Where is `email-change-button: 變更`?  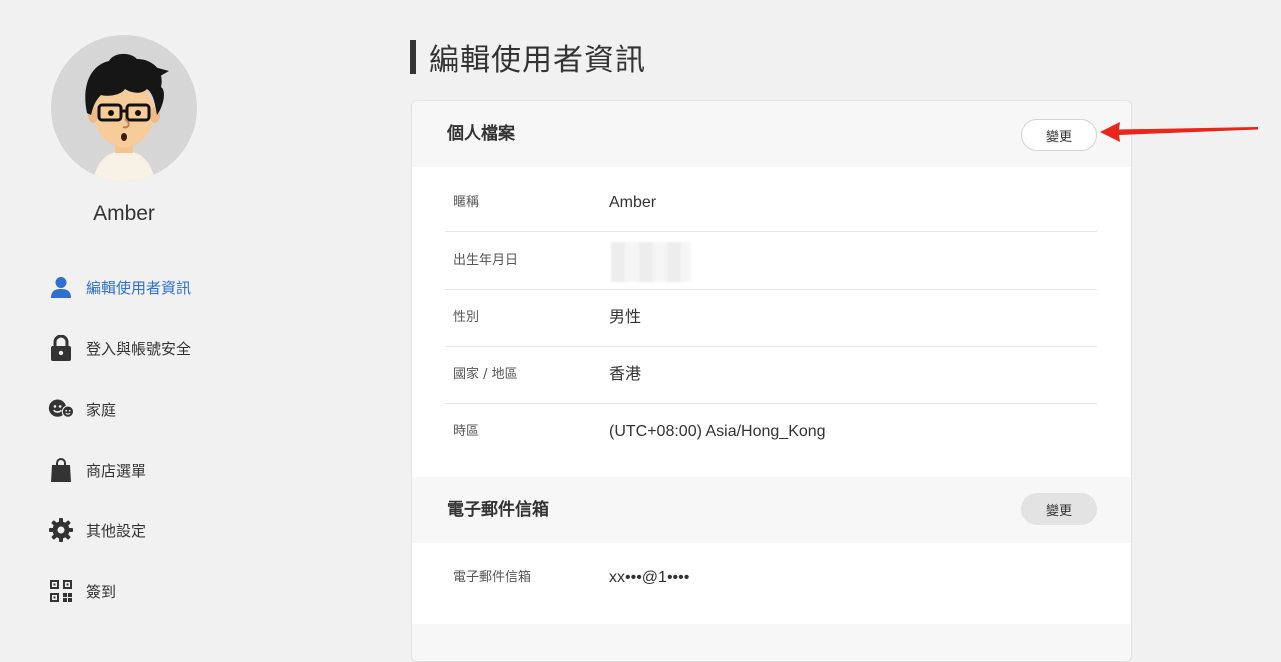
email-change-button: 變更 is located at coordinates (1059, 509).